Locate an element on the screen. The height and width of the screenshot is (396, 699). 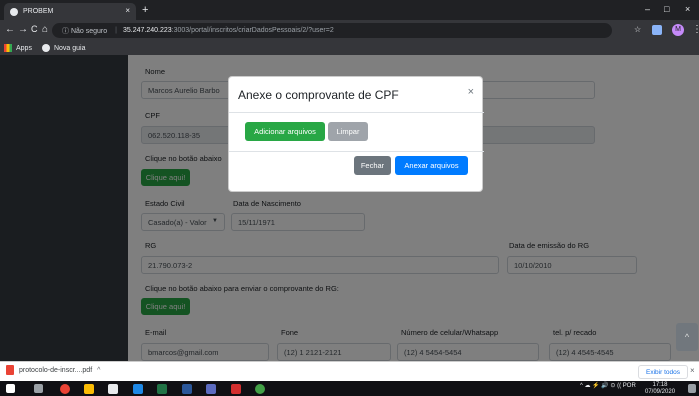
maximize-icon: □ is located at coordinates (666, 9).